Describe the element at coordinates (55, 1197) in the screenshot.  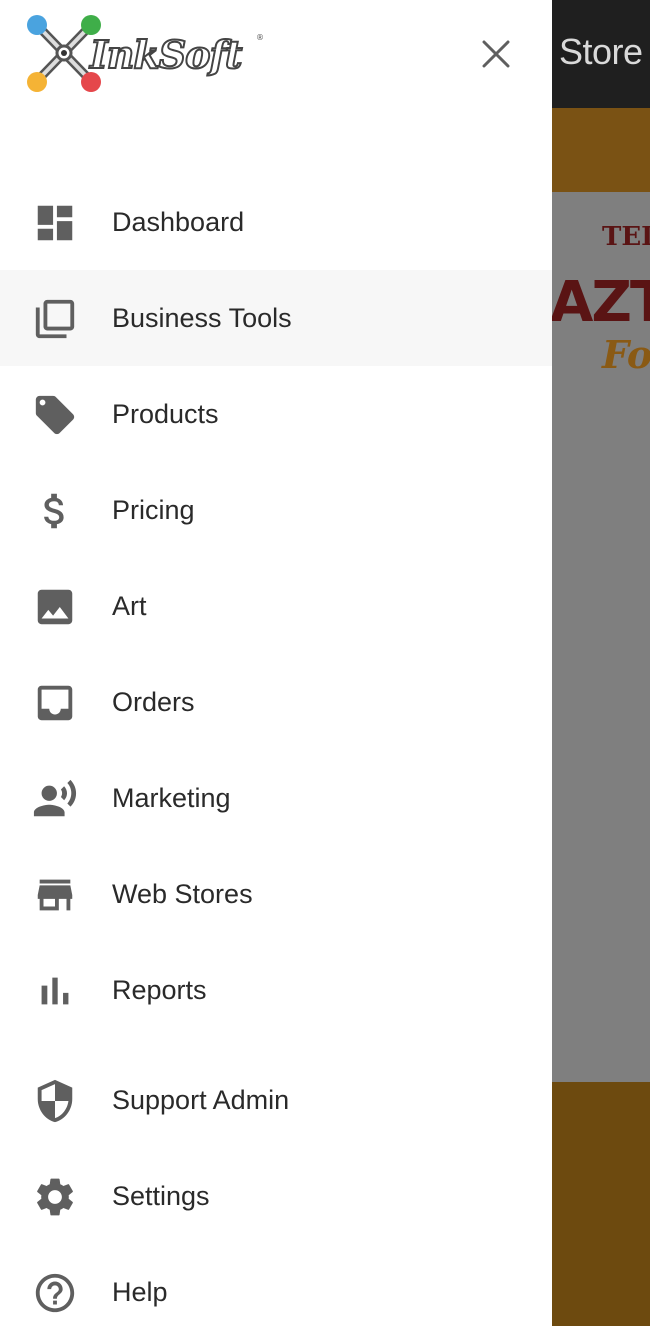
I see `gear-icon` at that location.